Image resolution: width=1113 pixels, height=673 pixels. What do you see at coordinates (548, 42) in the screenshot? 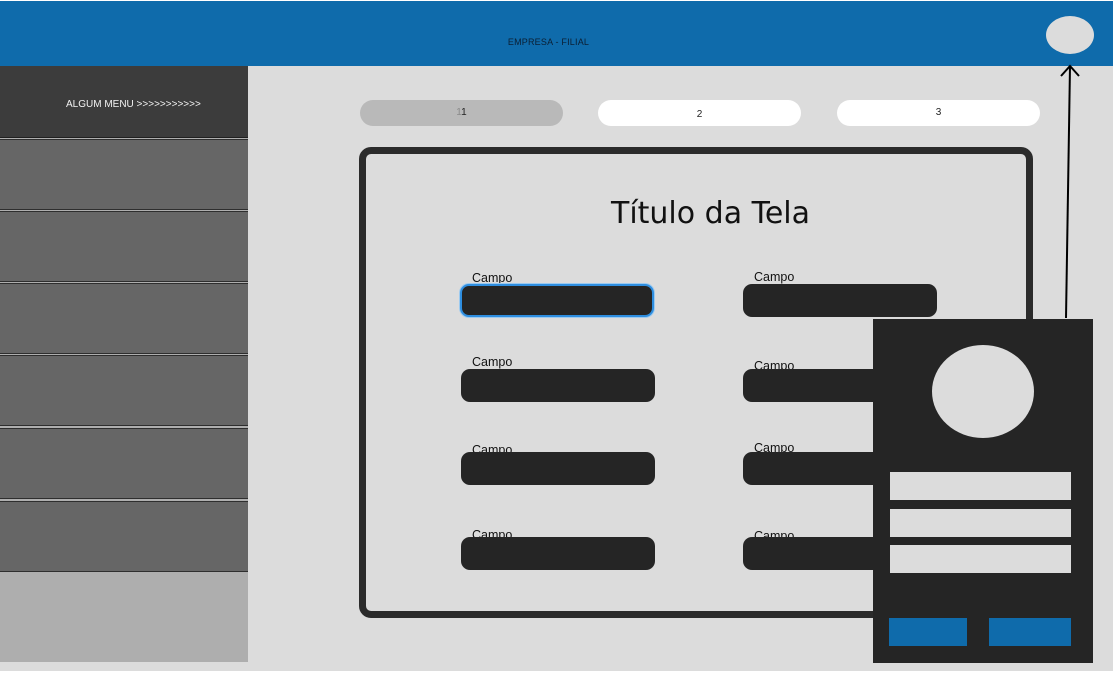
I see `company-branch-title: EMPRESA - FILIAL` at bounding box center [548, 42].